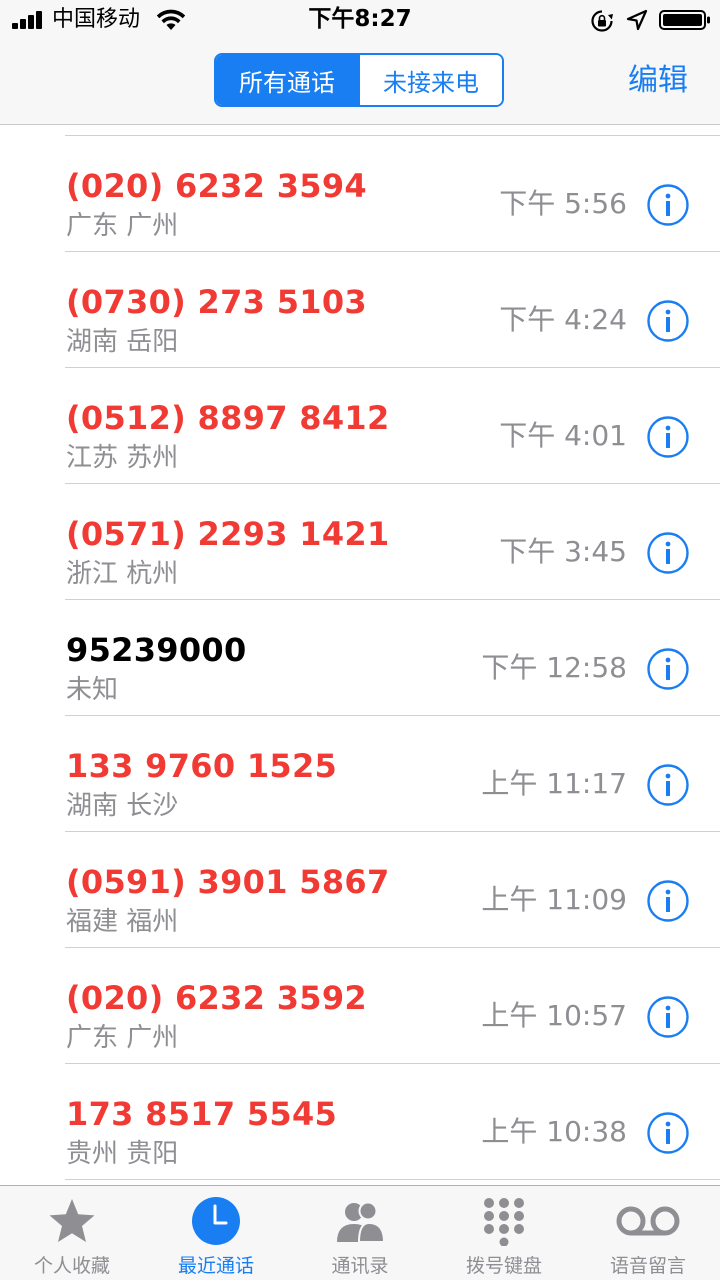 This screenshot has height=1280, width=720. I want to click on segment-all-calls: 所有通话, so click(288, 80).